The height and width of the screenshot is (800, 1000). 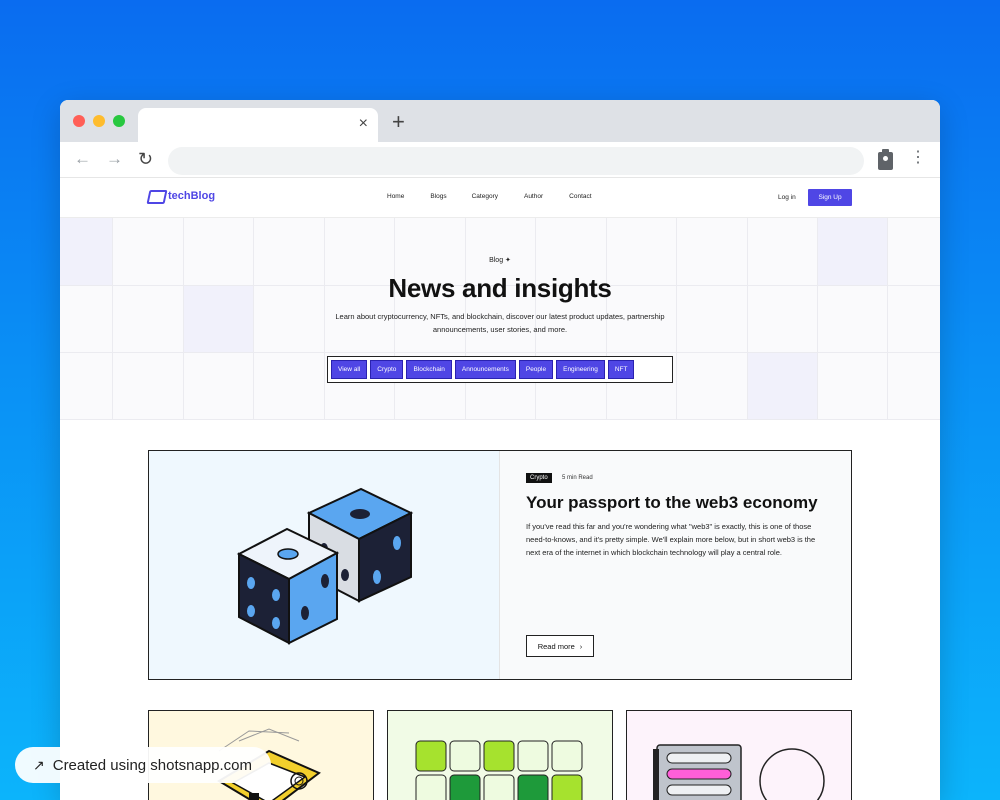 I want to click on shotsnapp-badge: ↗ Created using shotsnapp.com, so click(x=143, y=765).